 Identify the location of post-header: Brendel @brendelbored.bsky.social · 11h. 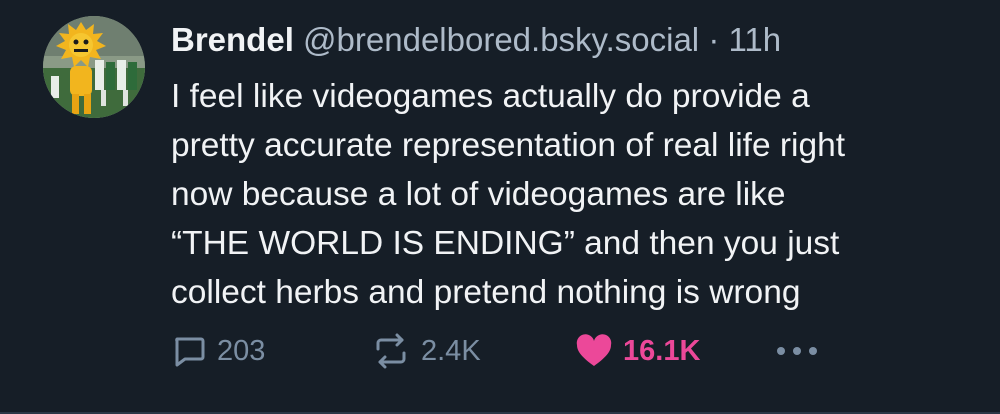
(476, 40).